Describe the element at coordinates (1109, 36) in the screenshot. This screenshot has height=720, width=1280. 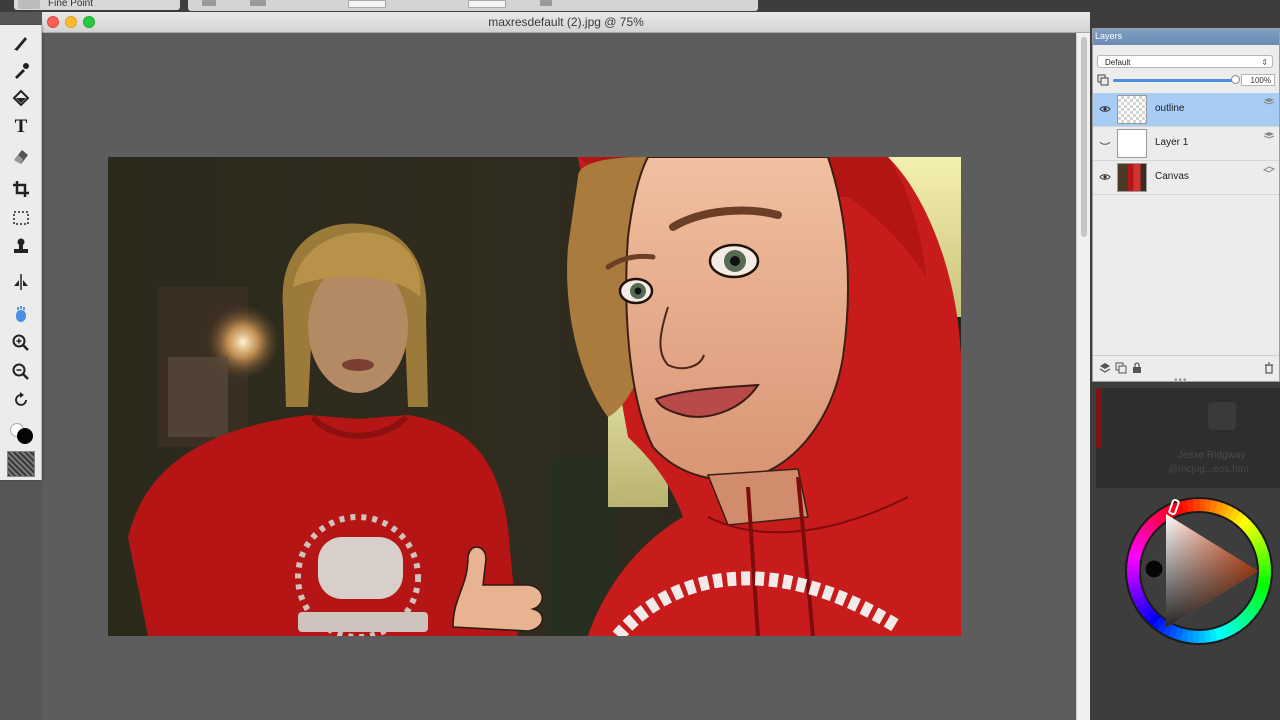
I see `layers-tab-label: Layers` at that location.